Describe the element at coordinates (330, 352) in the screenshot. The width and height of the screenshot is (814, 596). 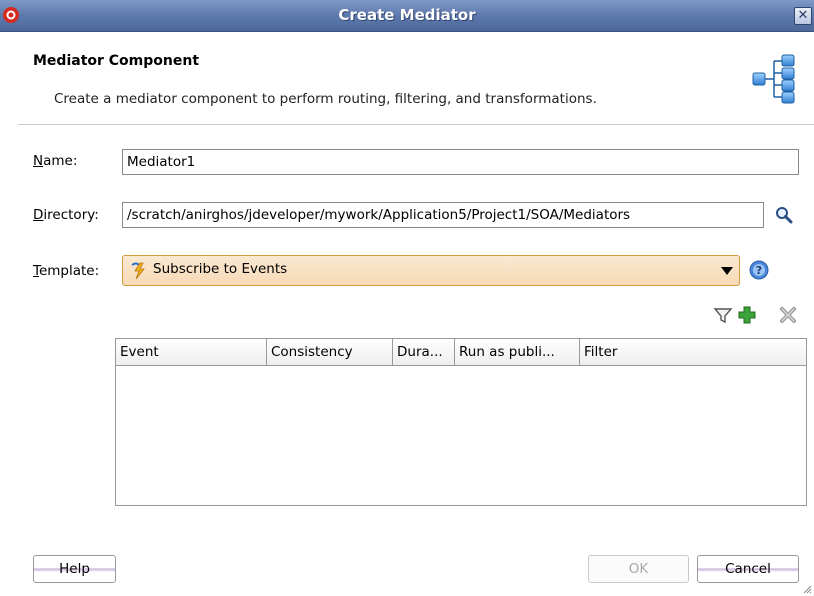
I see `column-header-consistency: Consistency` at that location.